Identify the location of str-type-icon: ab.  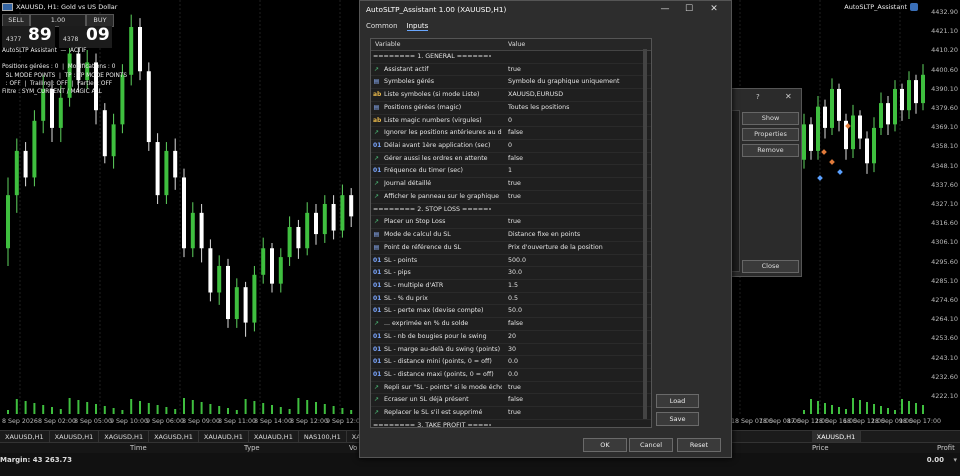
(377, 120).